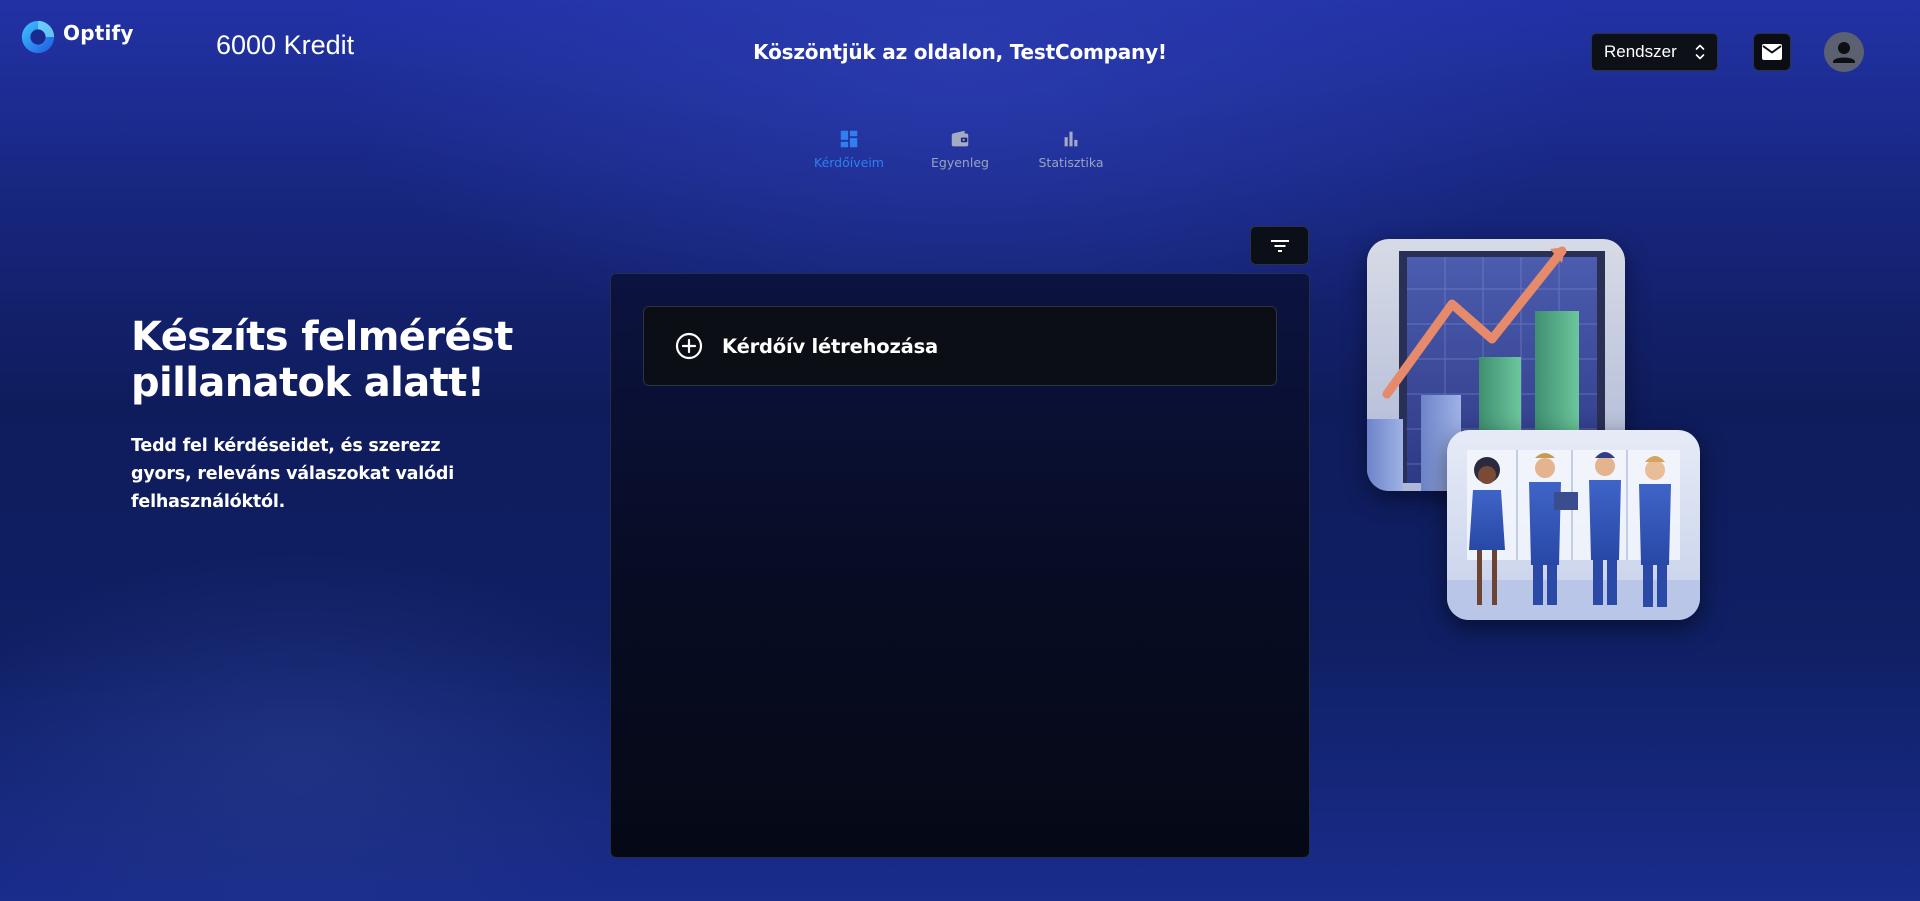  What do you see at coordinates (960, 138) in the screenshot?
I see `wallet-icon` at bounding box center [960, 138].